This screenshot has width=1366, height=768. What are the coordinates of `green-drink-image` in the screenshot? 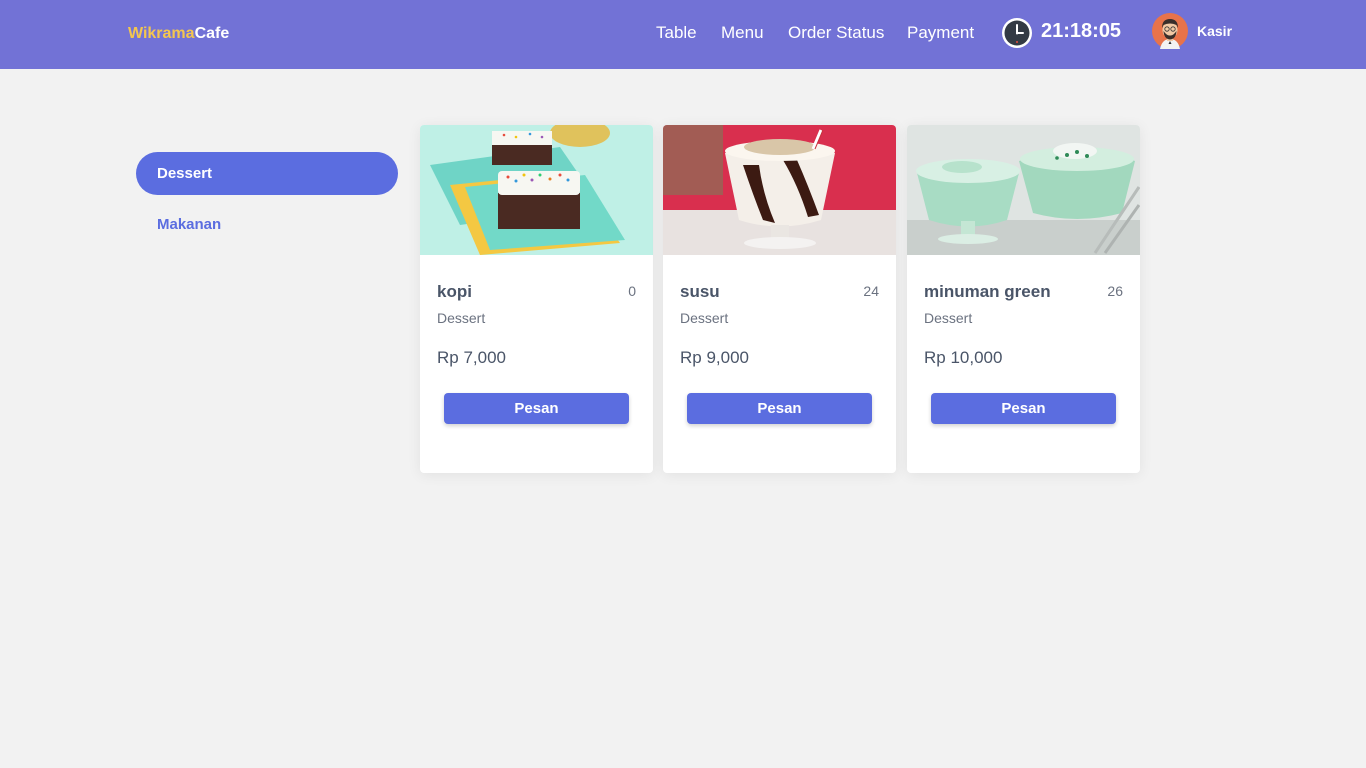 It's located at (1023, 190).